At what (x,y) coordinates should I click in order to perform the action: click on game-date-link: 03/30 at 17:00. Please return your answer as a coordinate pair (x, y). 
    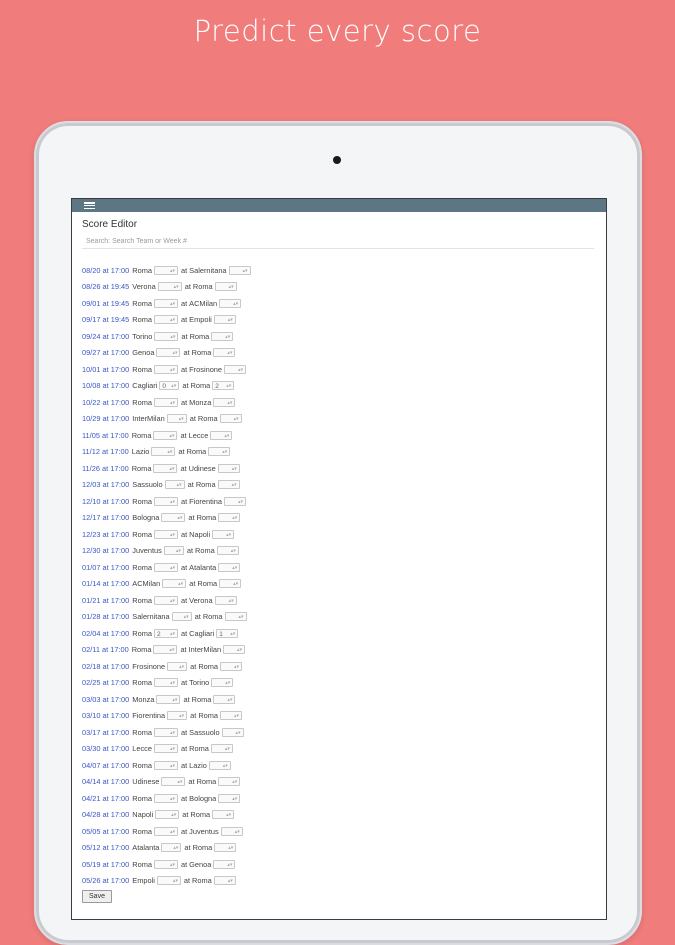
    Looking at the image, I should click on (105, 748).